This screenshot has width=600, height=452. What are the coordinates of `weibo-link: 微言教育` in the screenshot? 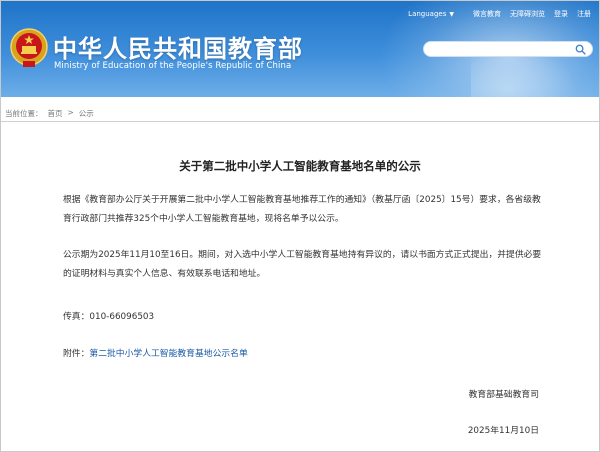 It's located at (487, 14).